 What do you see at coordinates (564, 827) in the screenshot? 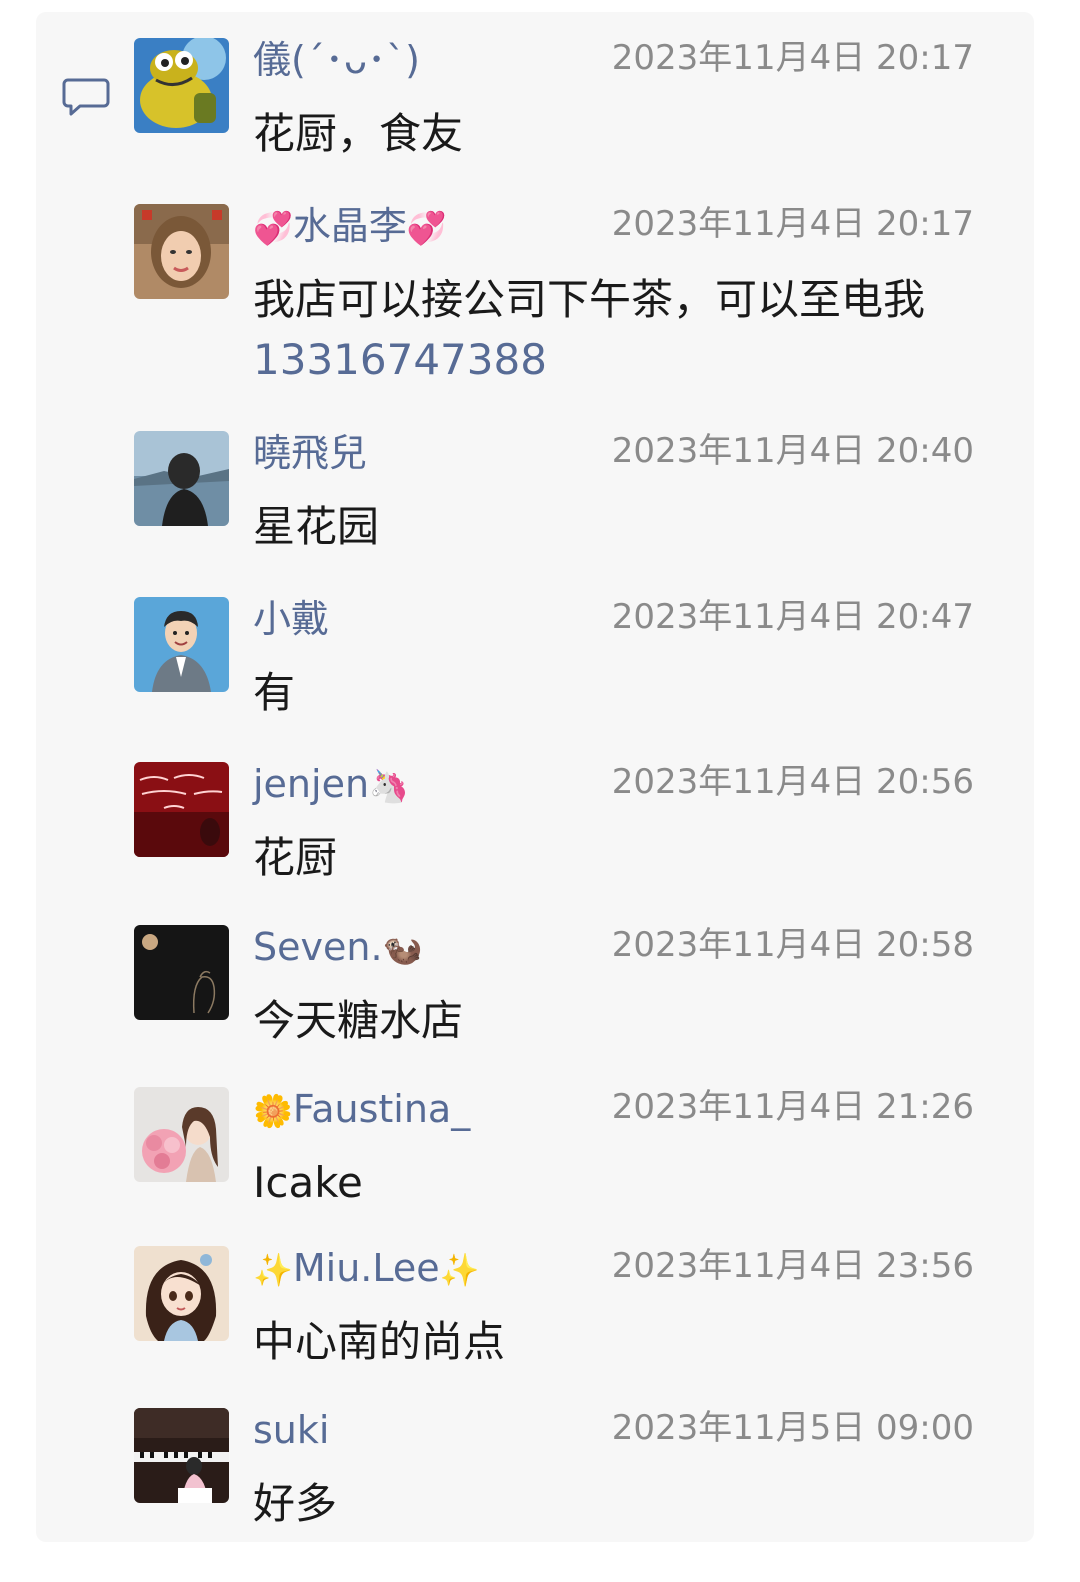
I see `comment-item: jenjen🦄 2023年11月4日 20:56 花厨` at bounding box center [564, 827].